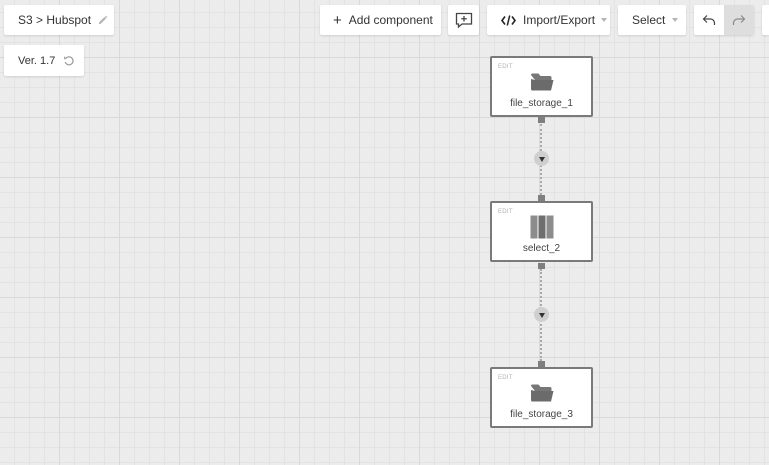 The height and width of the screenshot is (465, 769). Describe the element at coordinates (37, 60) in the screenshot. I see `version-label: Ver. 1.7` at that location.